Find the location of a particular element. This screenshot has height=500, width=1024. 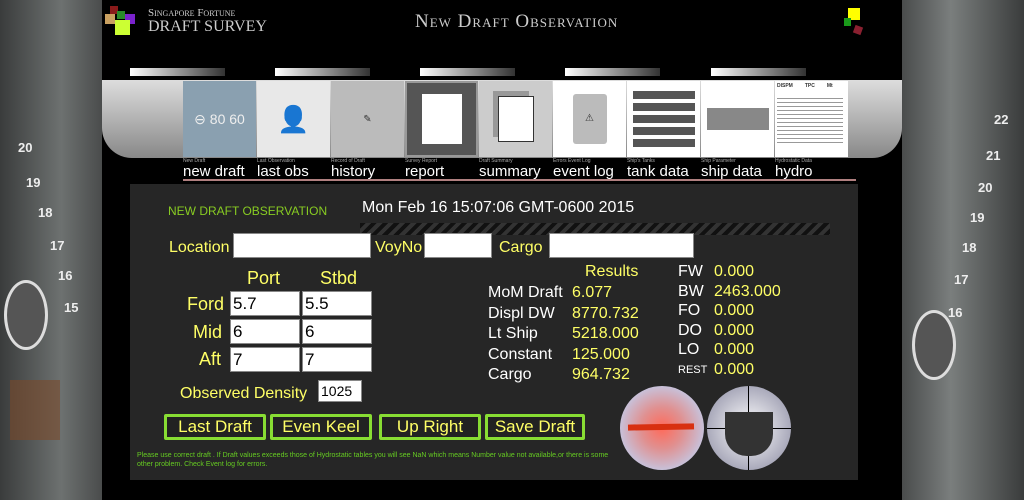

rust-patch is located at coordinates (35, 410).